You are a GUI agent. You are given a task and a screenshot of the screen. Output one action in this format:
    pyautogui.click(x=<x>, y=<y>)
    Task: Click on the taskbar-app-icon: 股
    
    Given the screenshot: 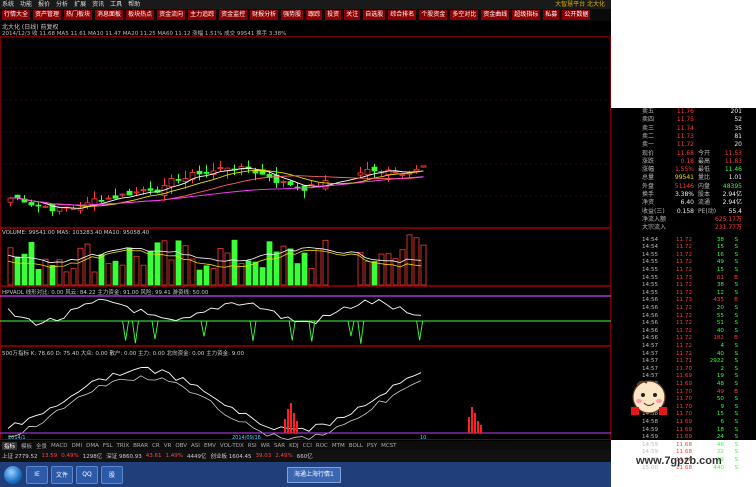 What is the action you would take?
    pyautogui.click(x=112, y=474)
    